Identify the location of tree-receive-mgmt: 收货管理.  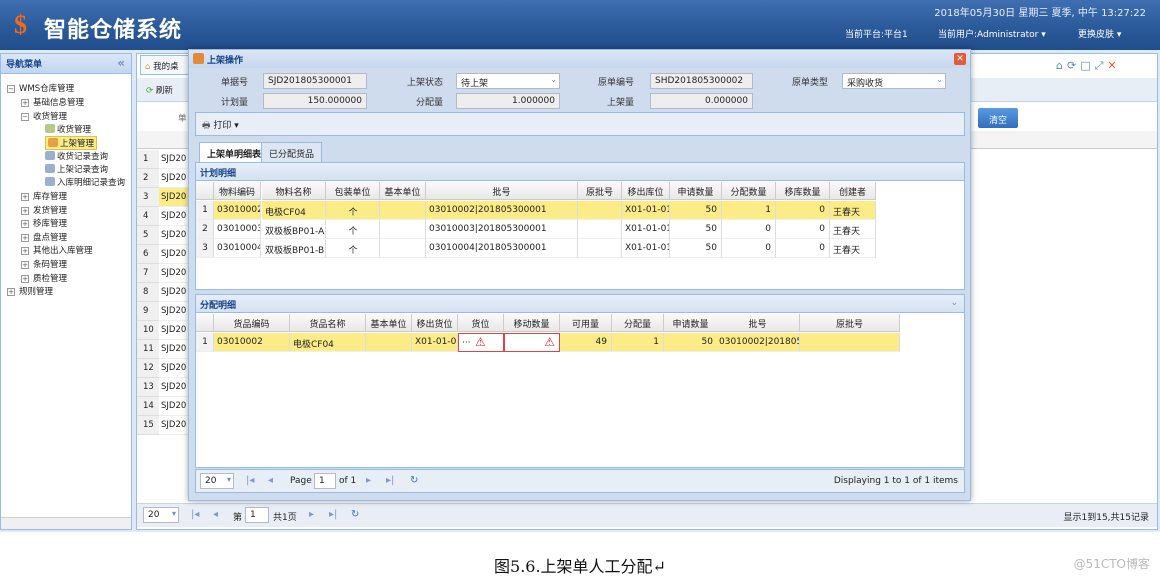
(68, 129).